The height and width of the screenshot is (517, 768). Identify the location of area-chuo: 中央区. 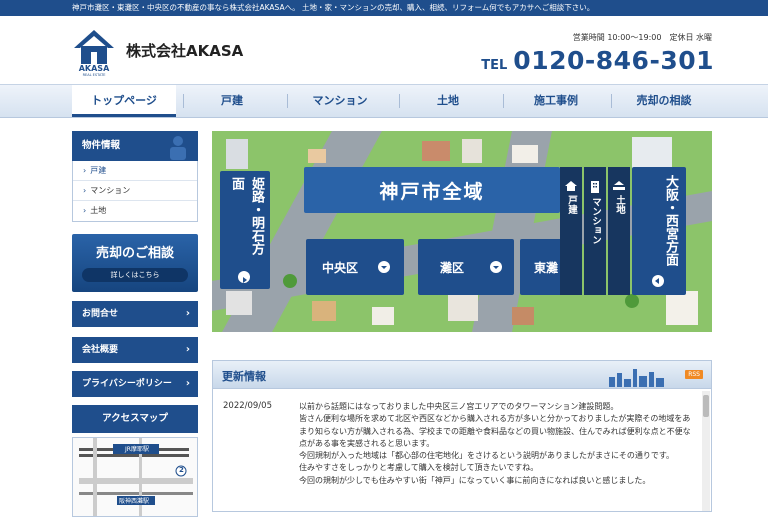
(355, 267).